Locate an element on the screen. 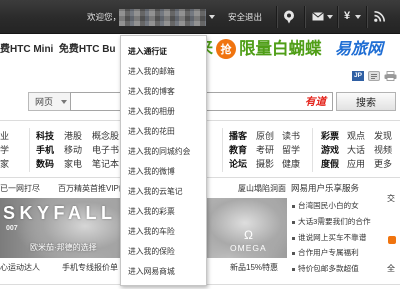 The image size is (400, 289). nav-link: 数码 is located at coordinates (45, 164).